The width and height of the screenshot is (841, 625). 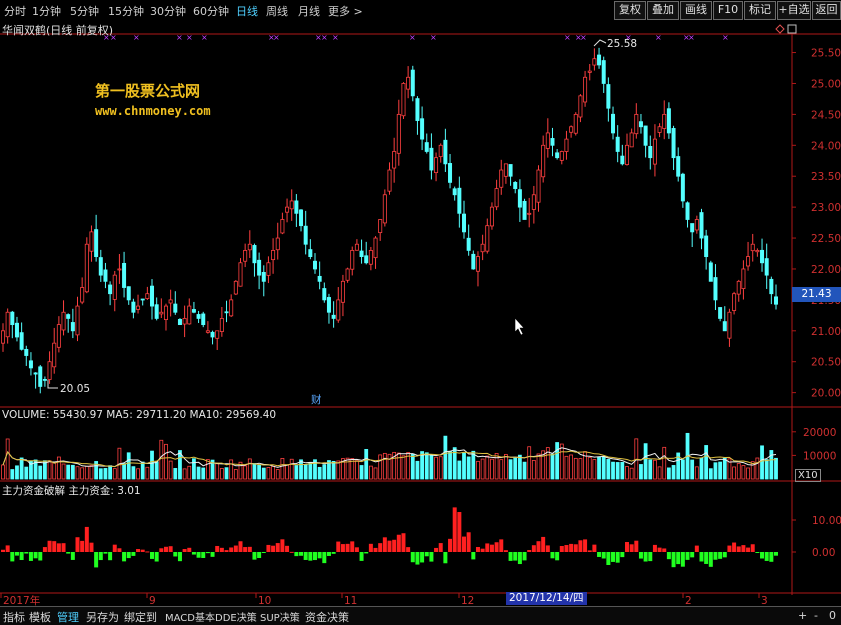 What do you see at coordinates (615, 44) in the screenshot?
I see `max-price-annotation: 25.58` at bounding box center [615, 44].